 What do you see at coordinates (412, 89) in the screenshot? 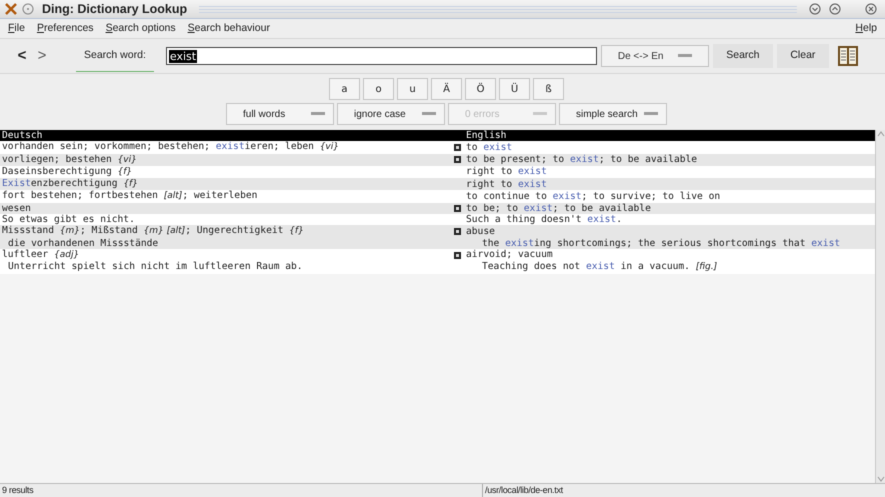
I see `character-button: u` at bounding box center [412, 89].